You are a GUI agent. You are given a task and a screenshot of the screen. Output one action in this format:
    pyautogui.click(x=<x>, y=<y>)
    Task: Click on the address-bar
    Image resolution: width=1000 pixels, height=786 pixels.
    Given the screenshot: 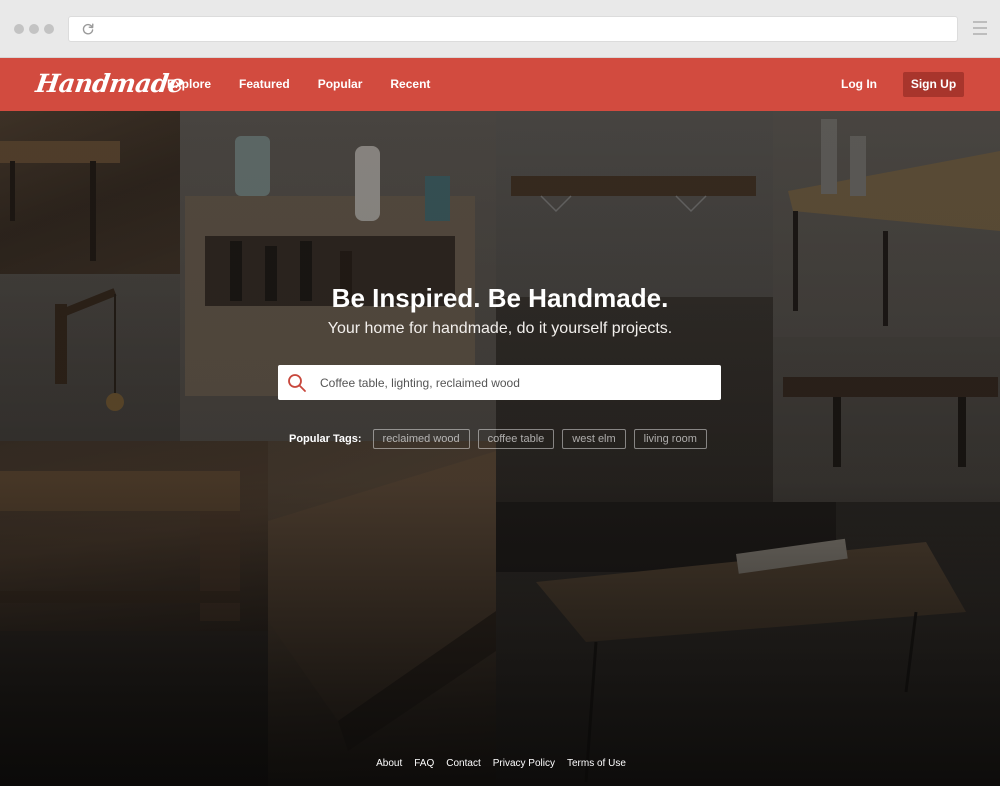 What is the action you would take?
    pyautogui.click(x=513, y=29)
    